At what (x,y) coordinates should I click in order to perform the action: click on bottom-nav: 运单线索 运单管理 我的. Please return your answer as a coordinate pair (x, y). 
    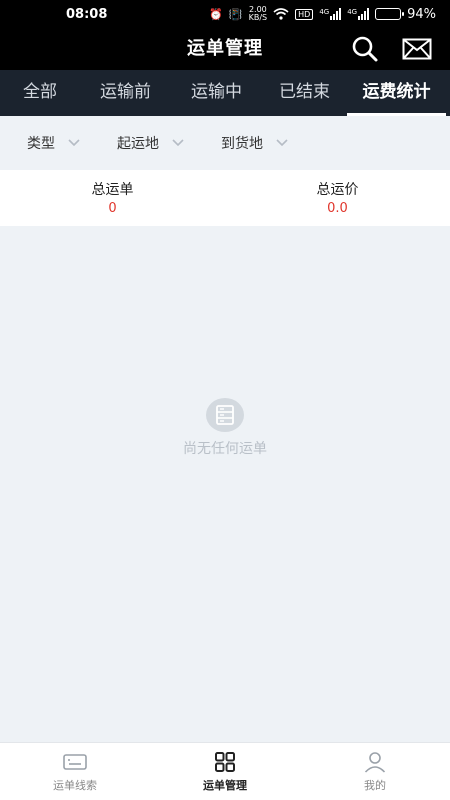
    Looking at the image, I should click on (225, 771).